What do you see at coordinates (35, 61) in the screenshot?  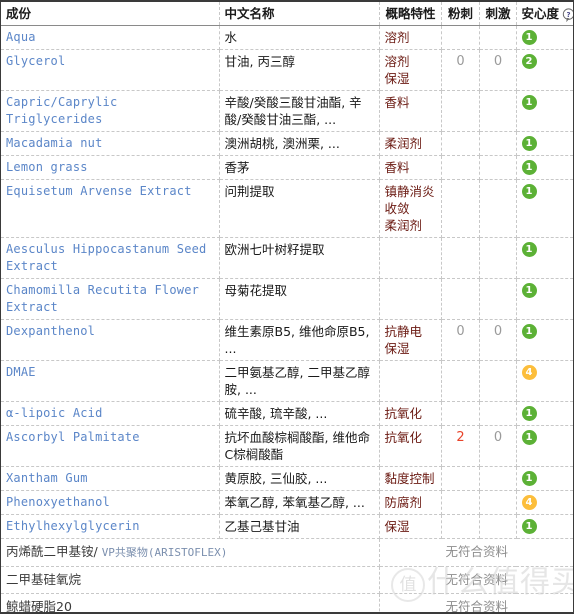 I see `ingredient-link: Glycerol` at bounding box center [35, 61].